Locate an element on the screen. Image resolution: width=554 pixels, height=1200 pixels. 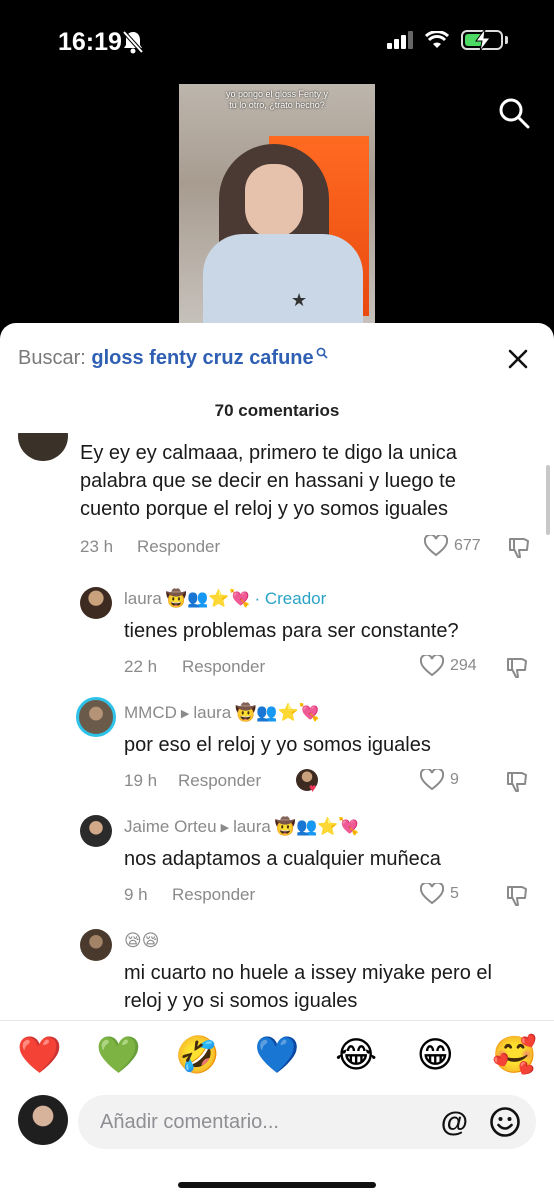
search-label: Buscar: is located at coordinates (52, 358).